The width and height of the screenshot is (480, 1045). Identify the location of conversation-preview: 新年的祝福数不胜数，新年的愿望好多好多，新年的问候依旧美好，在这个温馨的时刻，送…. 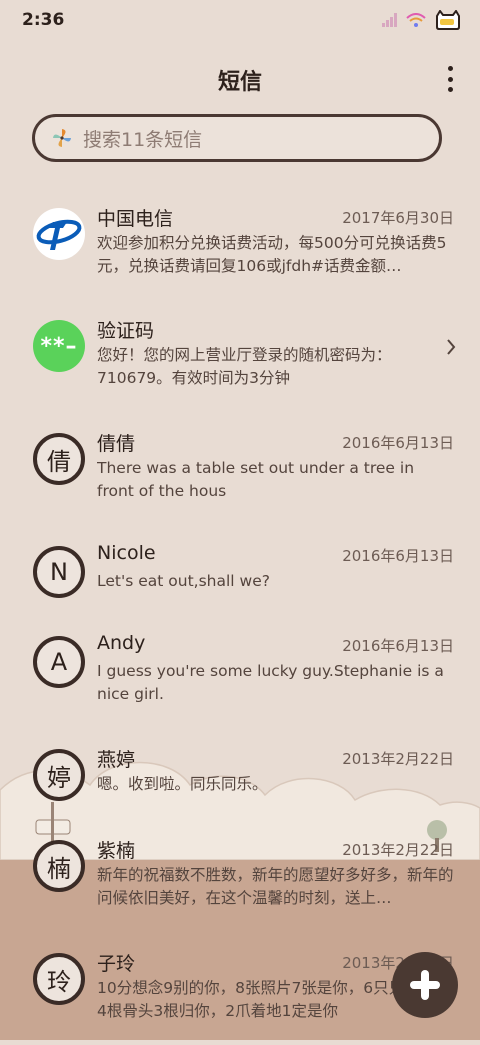
(275, 886).